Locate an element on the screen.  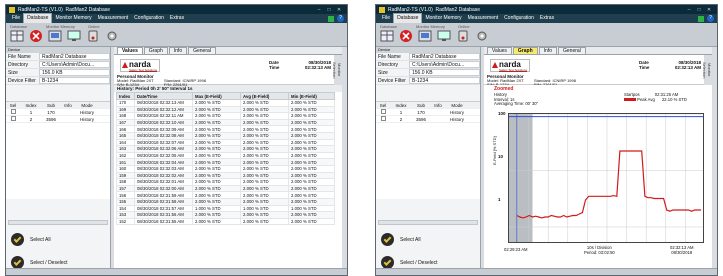
cell-datetime: 08/30/2018 02:32:04 AM is located at coordinates (163, 162).